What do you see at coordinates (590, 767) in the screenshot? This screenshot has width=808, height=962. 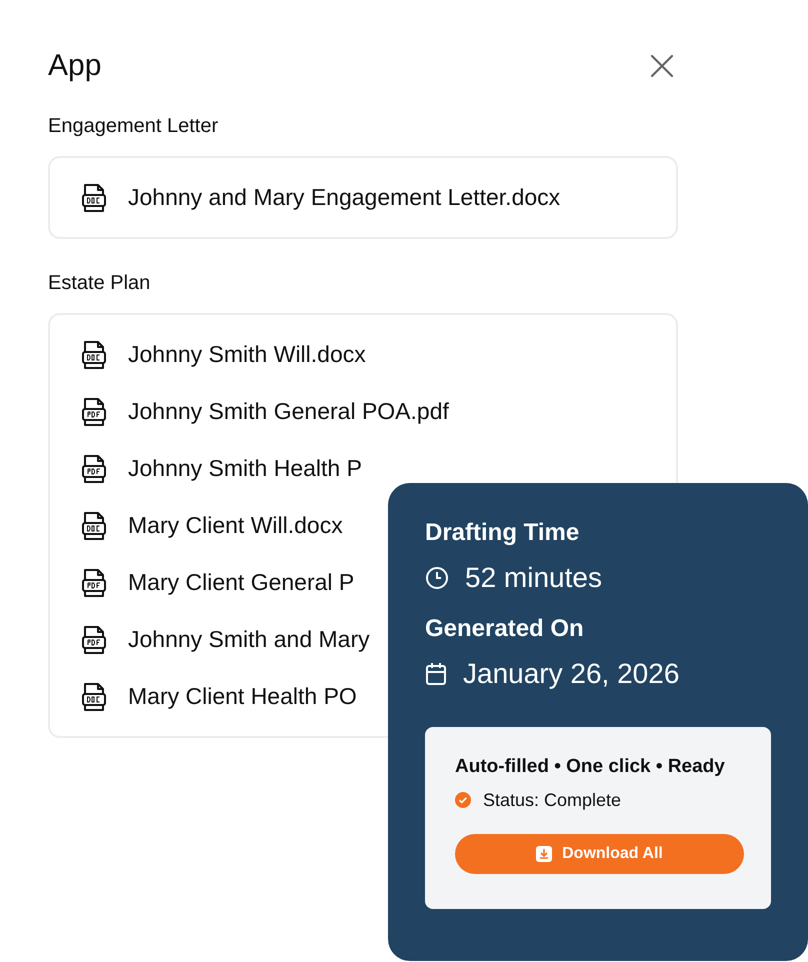 I see `tagline: Auto-filled • One click • Ready` at bounding box center [590, 767].